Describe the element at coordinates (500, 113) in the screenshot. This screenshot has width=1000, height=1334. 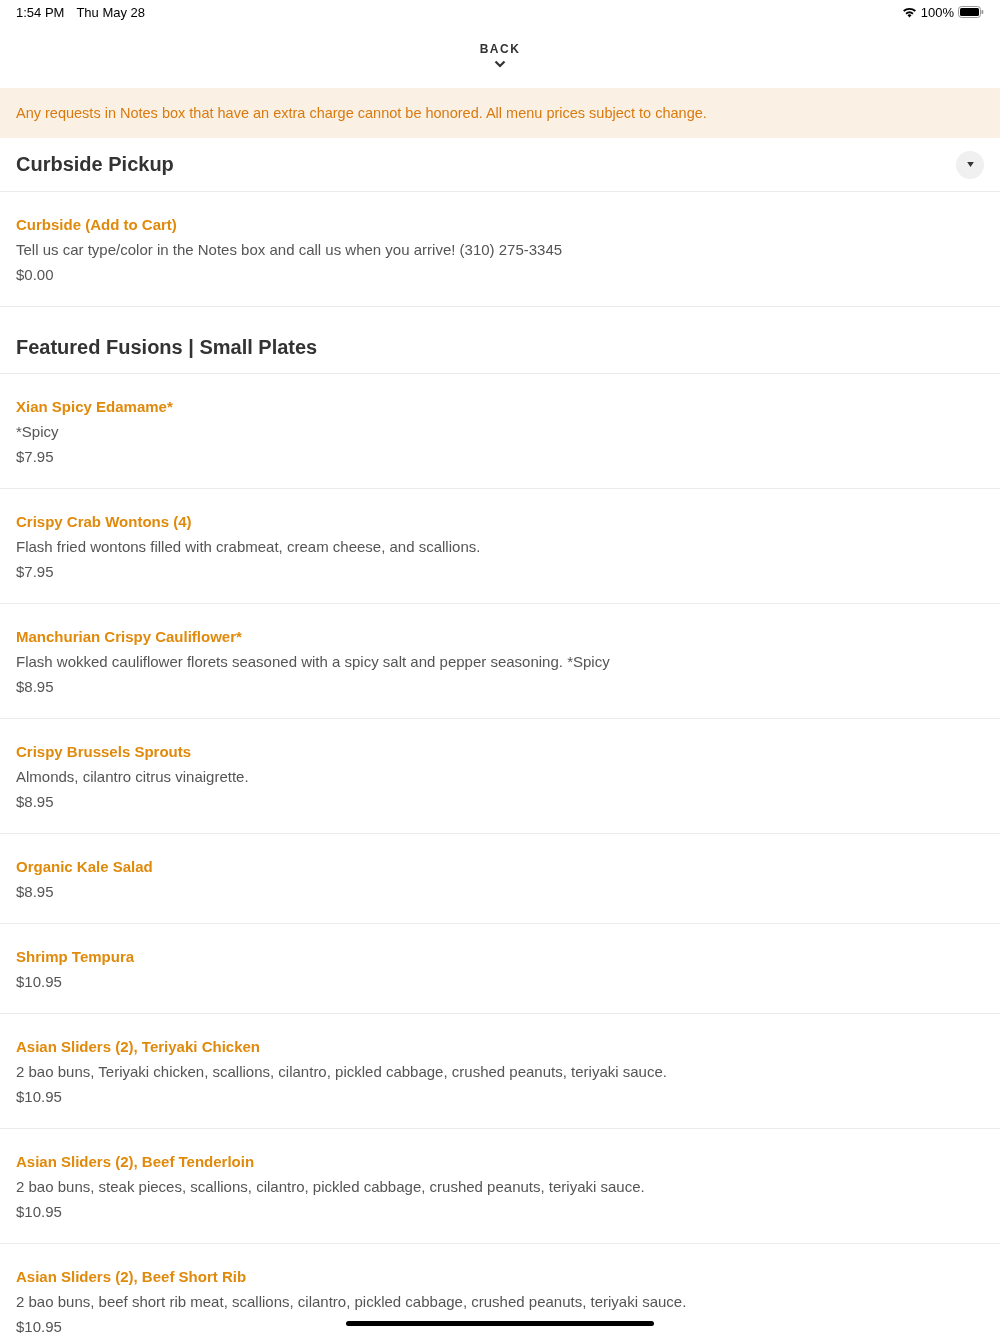
I see `notice-banner: Any requests in Notes box that have an extra charge cannot be honored. All menu prices subject to change.` at that location.